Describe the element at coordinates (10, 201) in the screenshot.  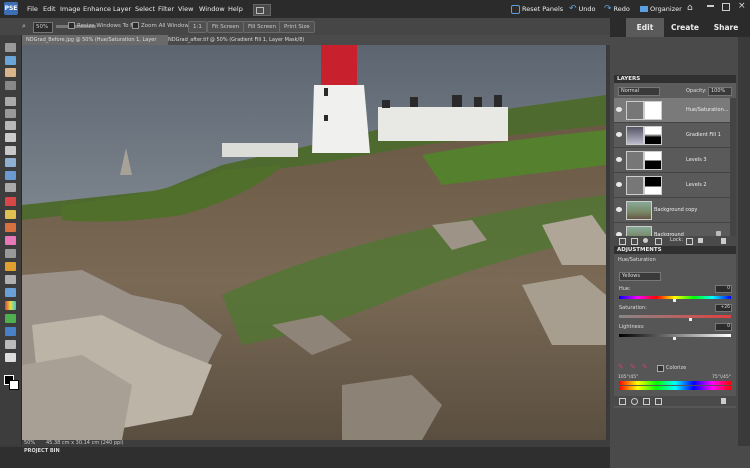
I see `red-eye-tool-icon` at that location.